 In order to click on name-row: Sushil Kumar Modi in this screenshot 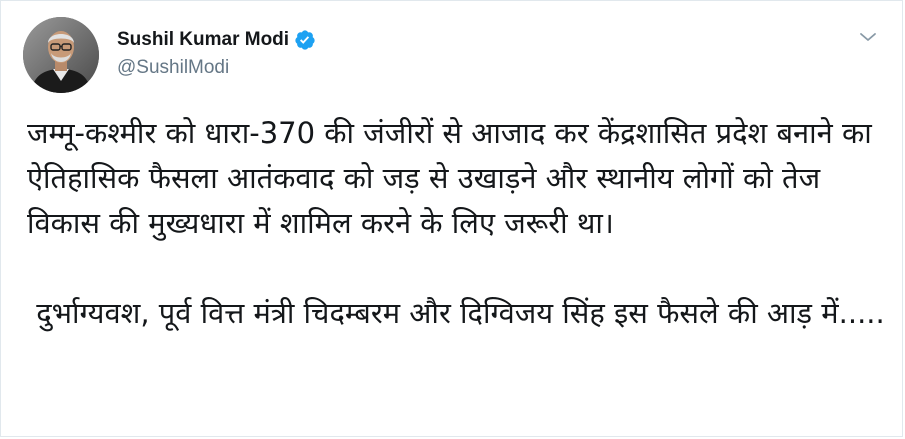, I will do `click(216, 40)`.